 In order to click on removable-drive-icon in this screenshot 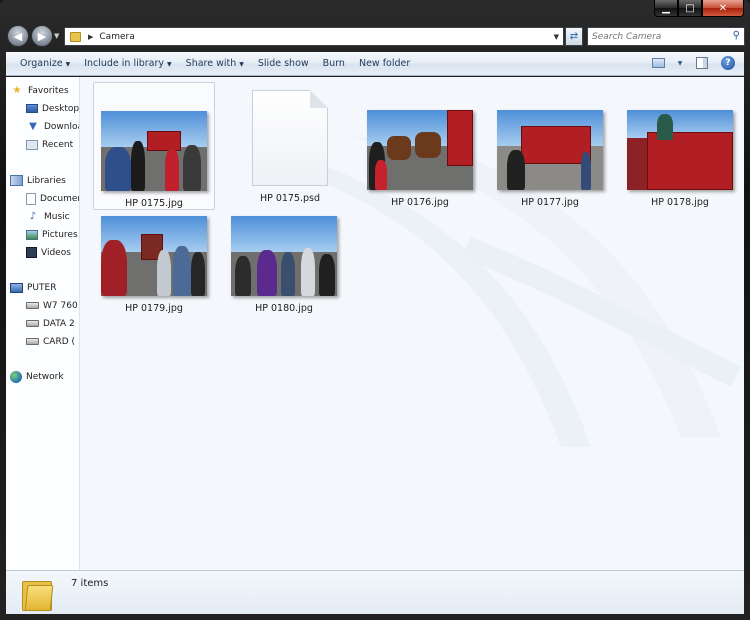, I will do `click(32, 341)`.